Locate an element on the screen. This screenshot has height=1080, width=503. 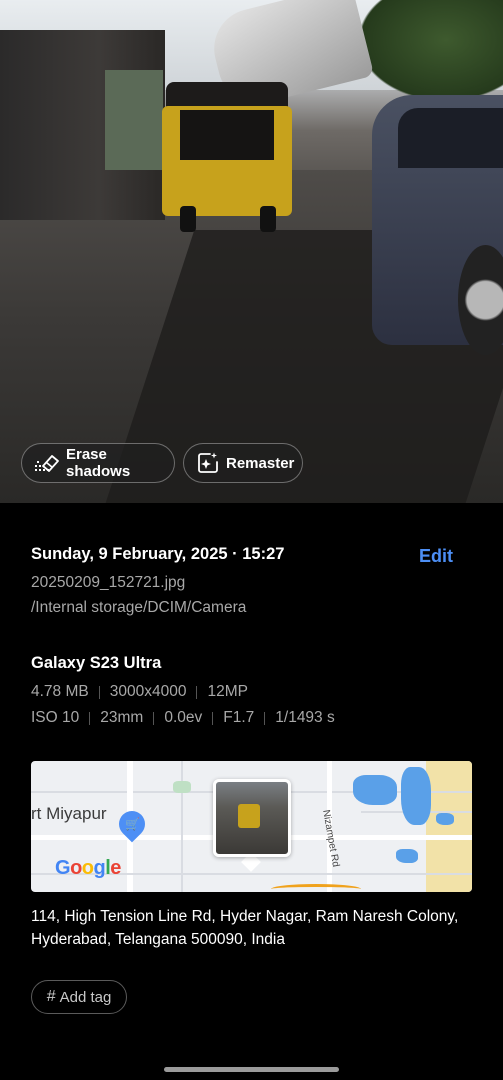
map-place-label: rt Miyapur is located at coordinates (69, 813).